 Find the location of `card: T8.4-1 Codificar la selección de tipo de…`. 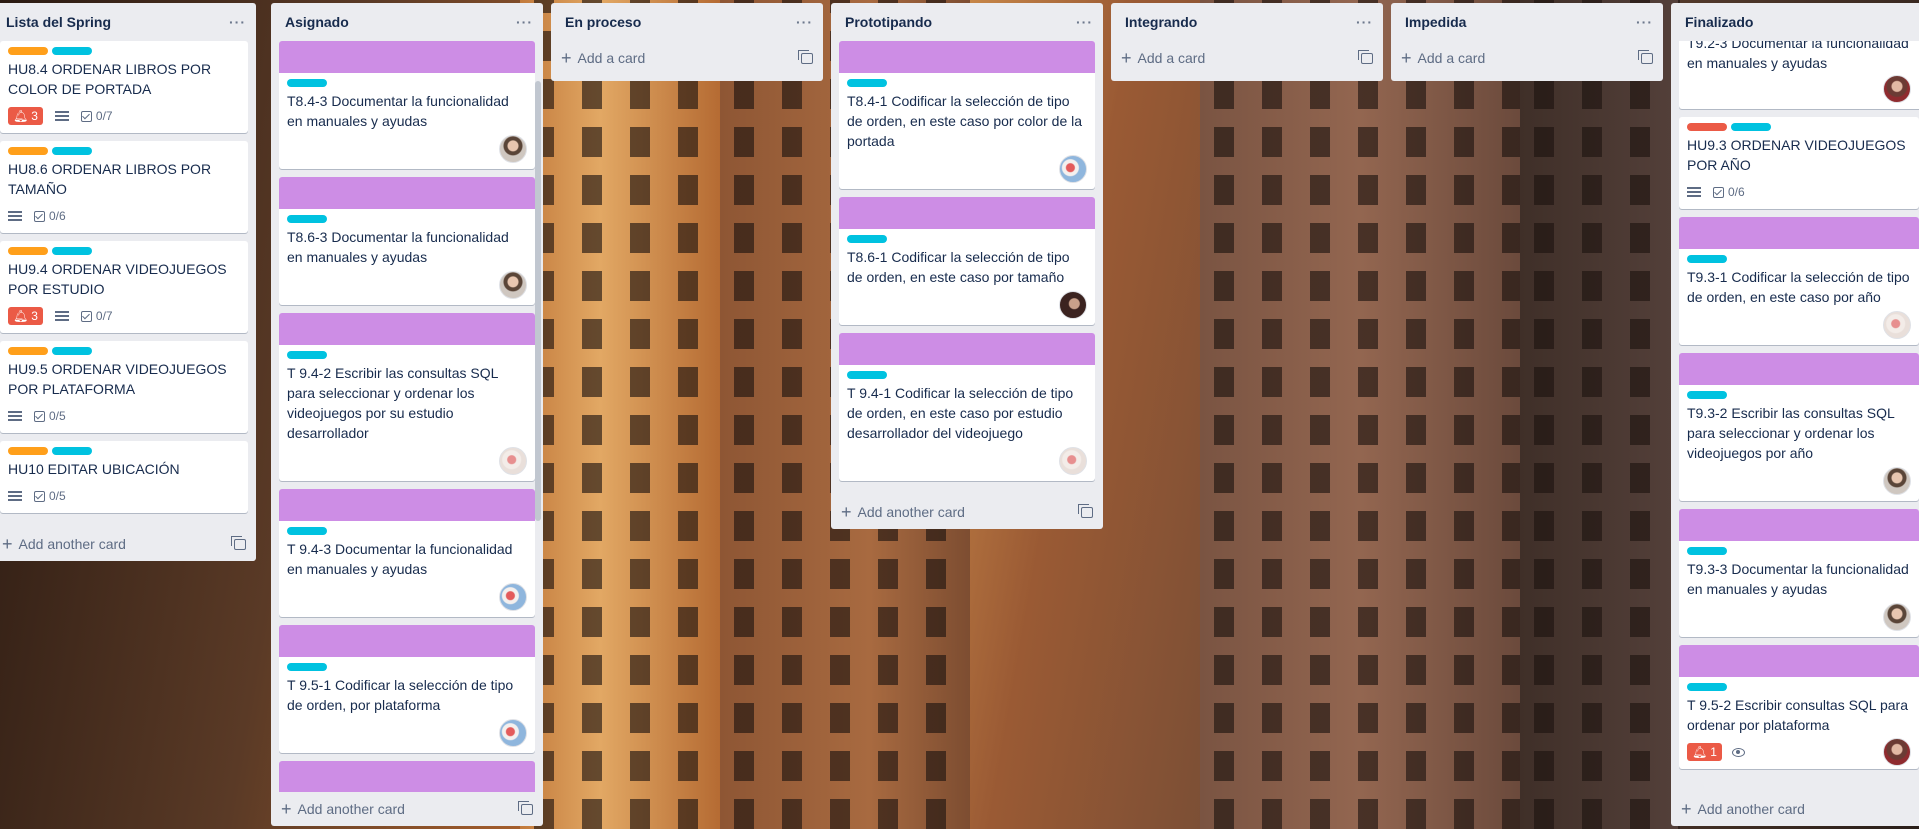

card: T8.4-1 Codificar la selección de tipo de… is located at coordinates (967, 115).